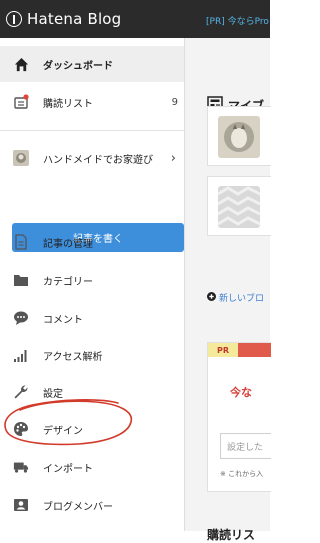 Image resolution: width=320 pixels, height=543 pixels. Describe the element at coordinates (21, 318) in the screenshot. I see `comment-icon` at that location.